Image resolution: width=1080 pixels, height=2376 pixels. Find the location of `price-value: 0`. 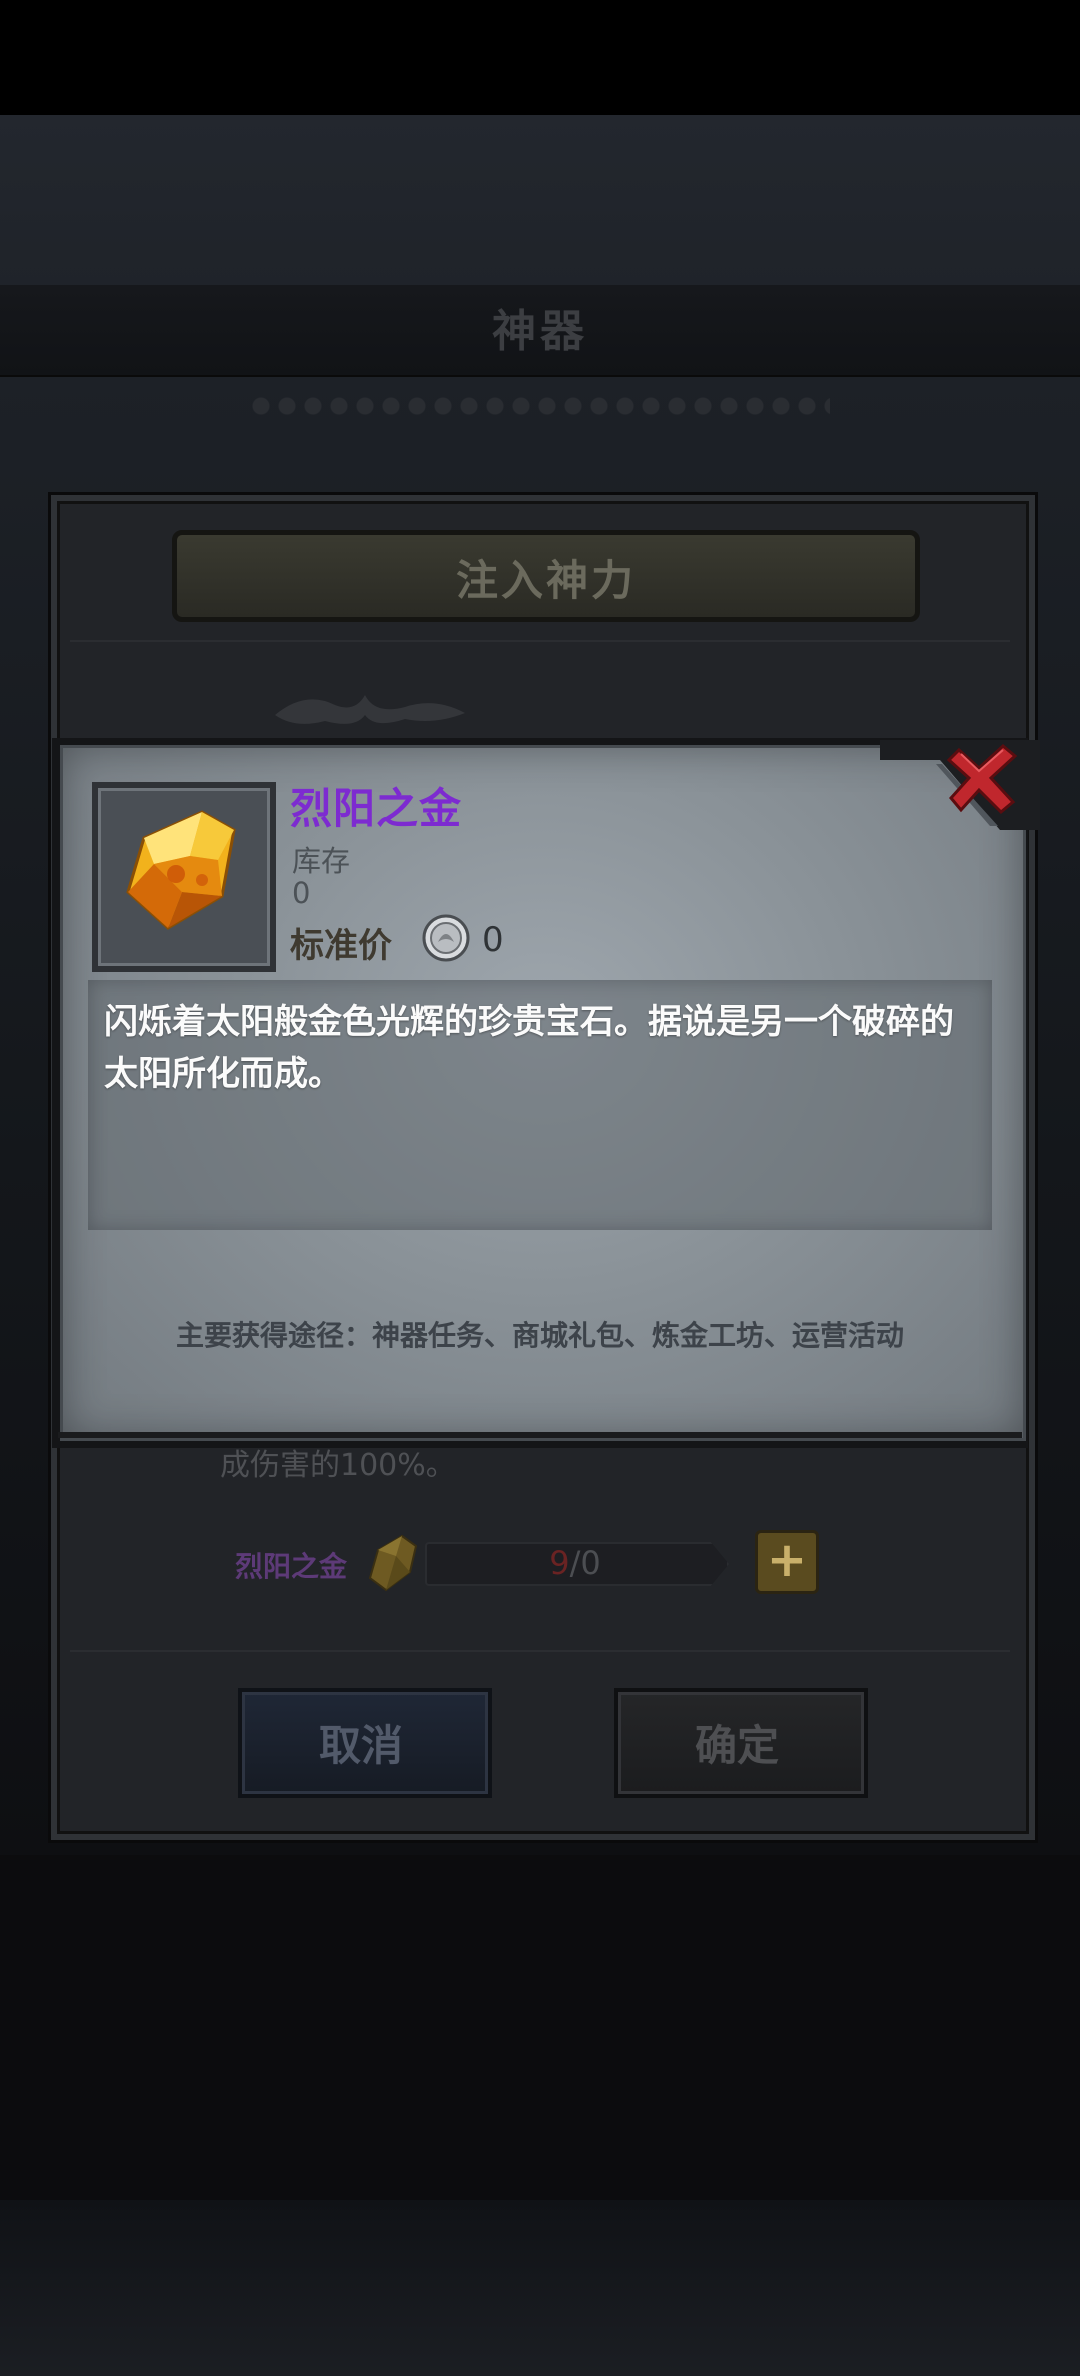

price-value: 0 is located at coordinates (493, 940).